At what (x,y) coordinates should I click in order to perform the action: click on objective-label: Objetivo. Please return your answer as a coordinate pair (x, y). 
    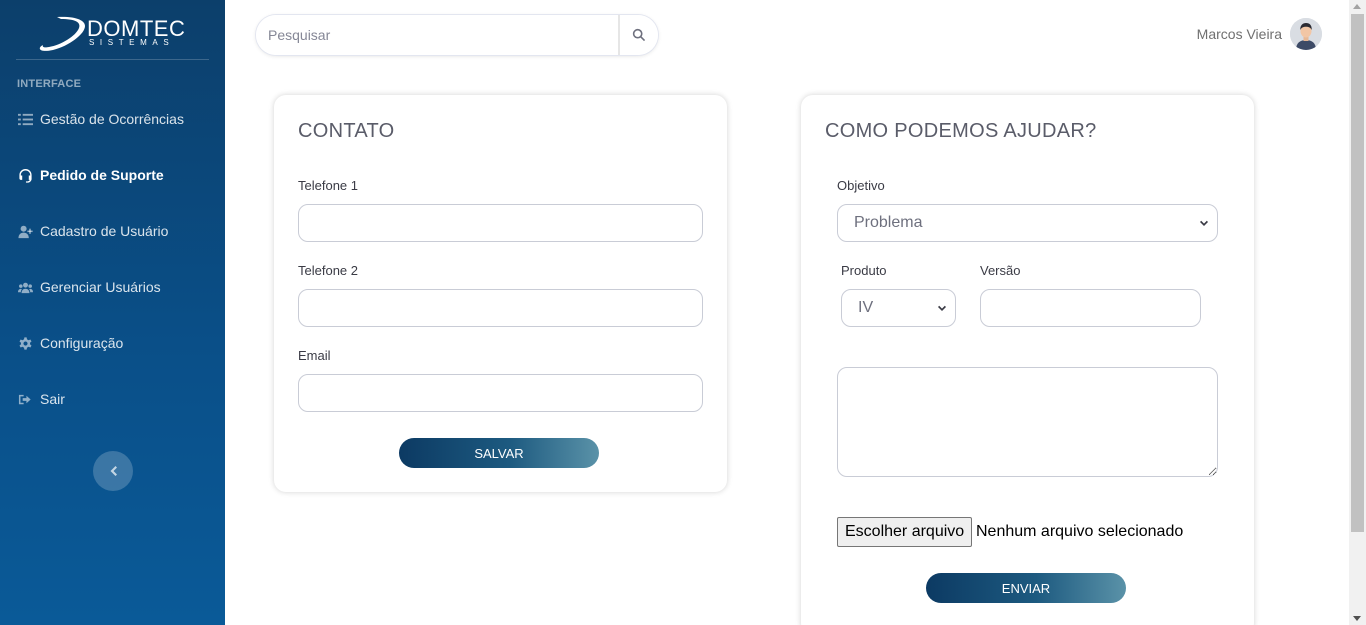
    Looking at the image, I should click on (861, 185).